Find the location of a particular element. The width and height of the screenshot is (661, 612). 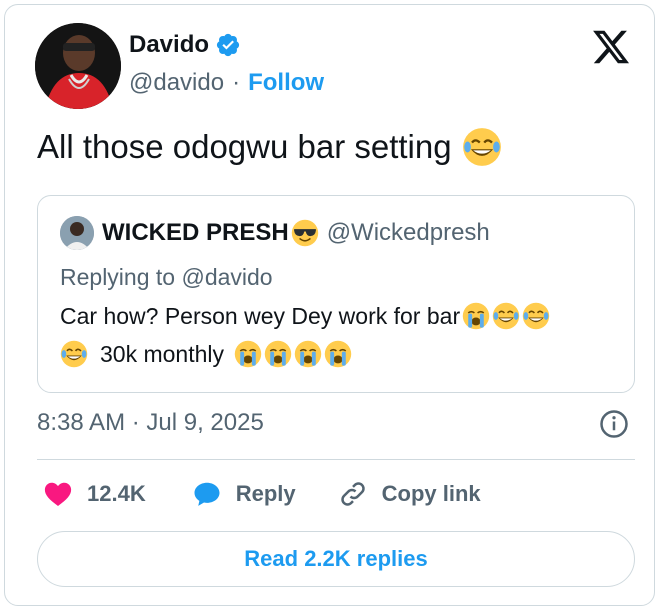

quoted-author-handle: @Wickedpresh is located at coordinates (408, 232).